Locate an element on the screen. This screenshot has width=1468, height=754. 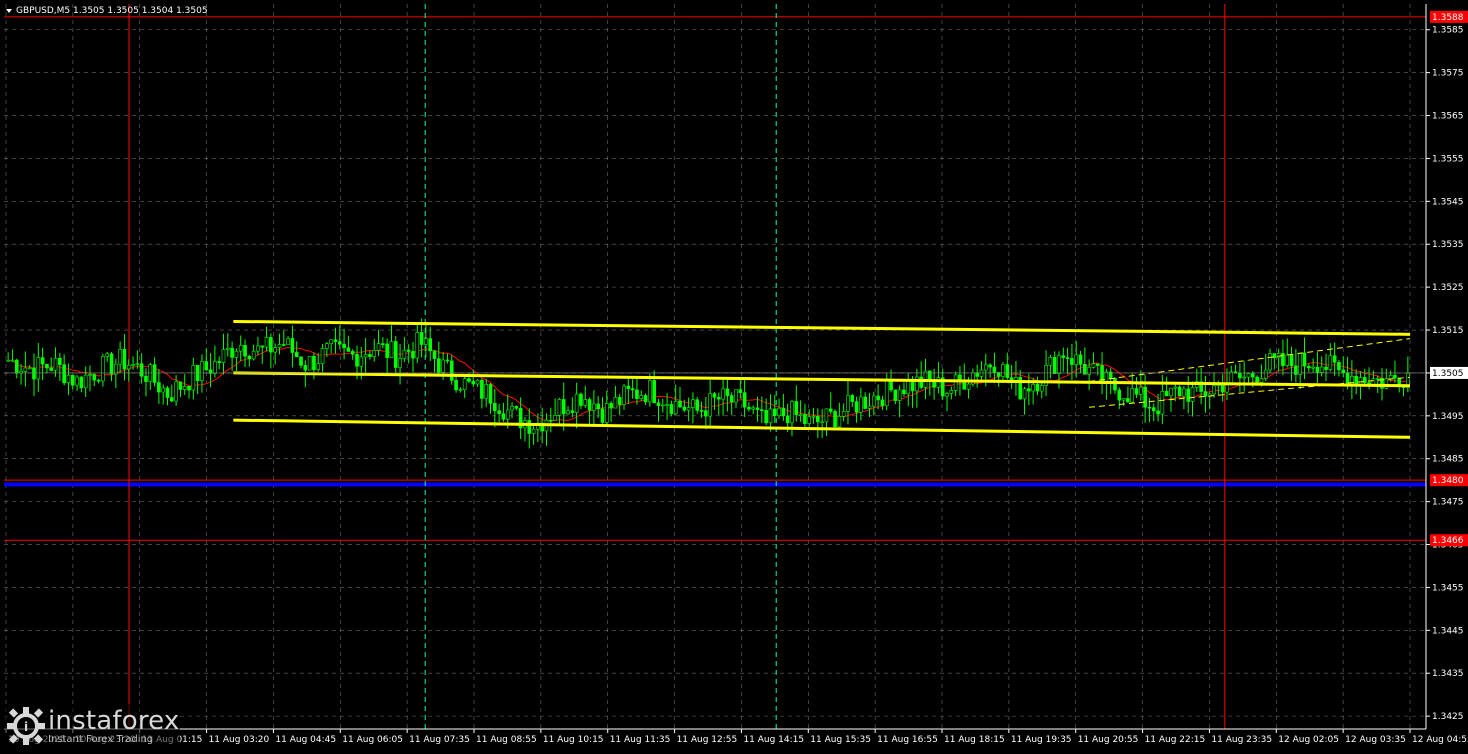
symbol-header: GBPUSD,M5 1.3505 1.3505 1.3504 1.3505 is located at coordinates (107, 11).